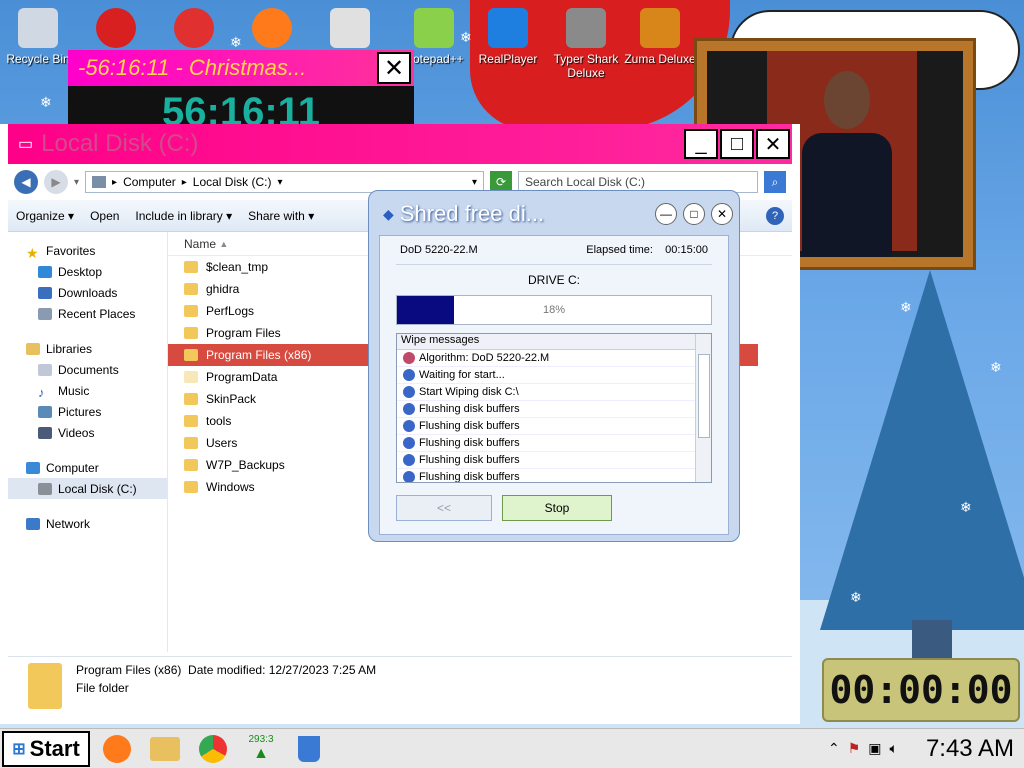 Image resolution: width=1024 pixels, height=768 pixels. I want to click on share-with-menu: Share with ▾, so click(281, 216).